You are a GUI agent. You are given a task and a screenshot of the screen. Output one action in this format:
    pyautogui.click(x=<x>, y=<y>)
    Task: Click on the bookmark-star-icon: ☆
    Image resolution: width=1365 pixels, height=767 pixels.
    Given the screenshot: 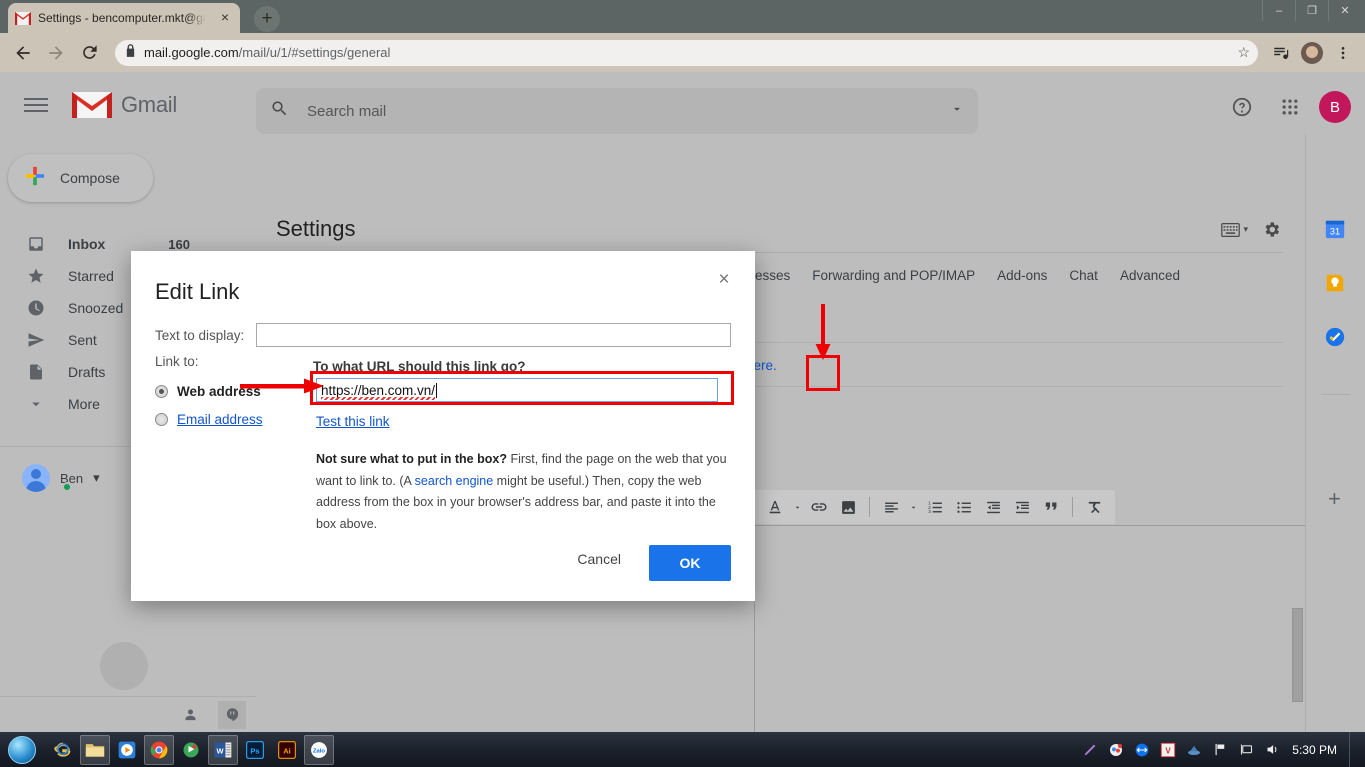 What is the action you would take?
    pyautogui.click(x=1243, y=52)
    